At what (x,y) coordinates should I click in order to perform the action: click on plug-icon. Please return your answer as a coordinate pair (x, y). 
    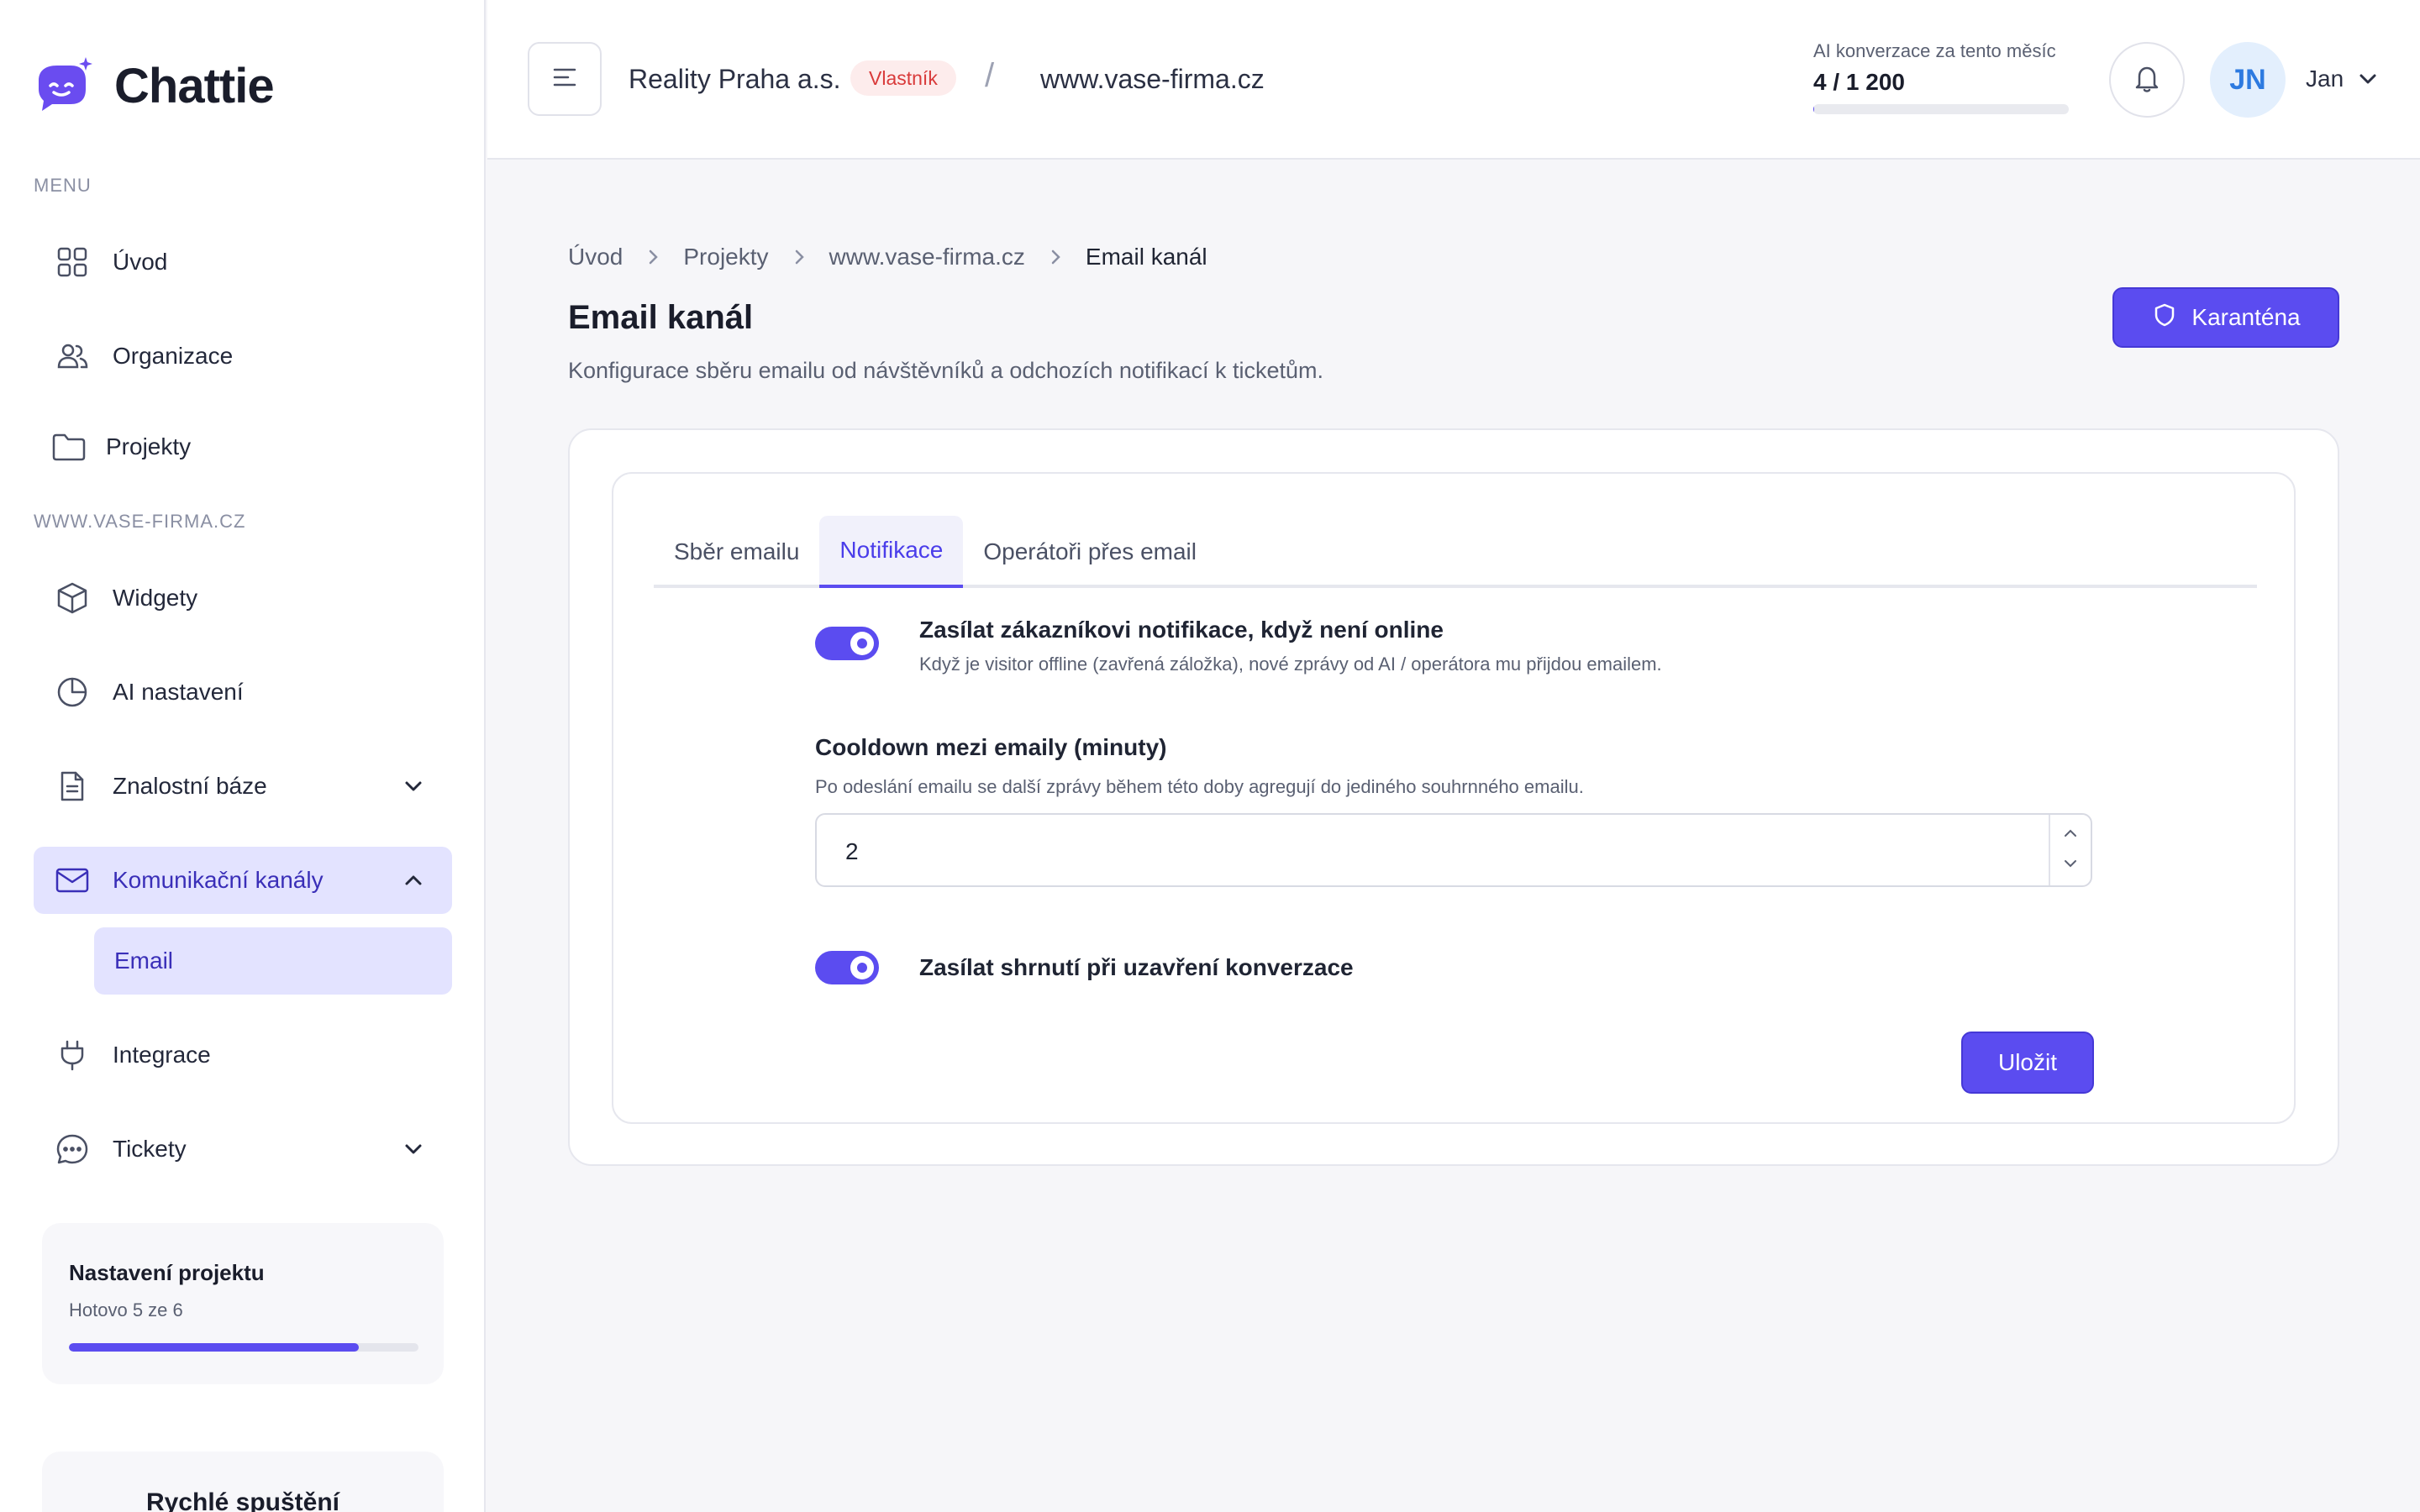
    Looking at the image, I should click on (73, 1055).